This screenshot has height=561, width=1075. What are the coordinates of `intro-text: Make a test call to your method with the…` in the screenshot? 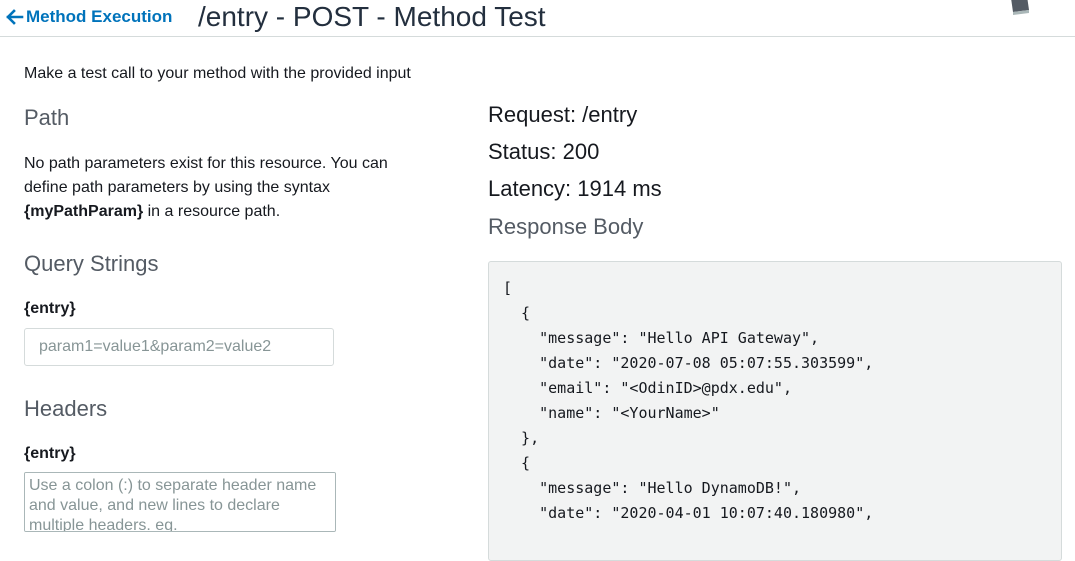 It's located at (217, 73).